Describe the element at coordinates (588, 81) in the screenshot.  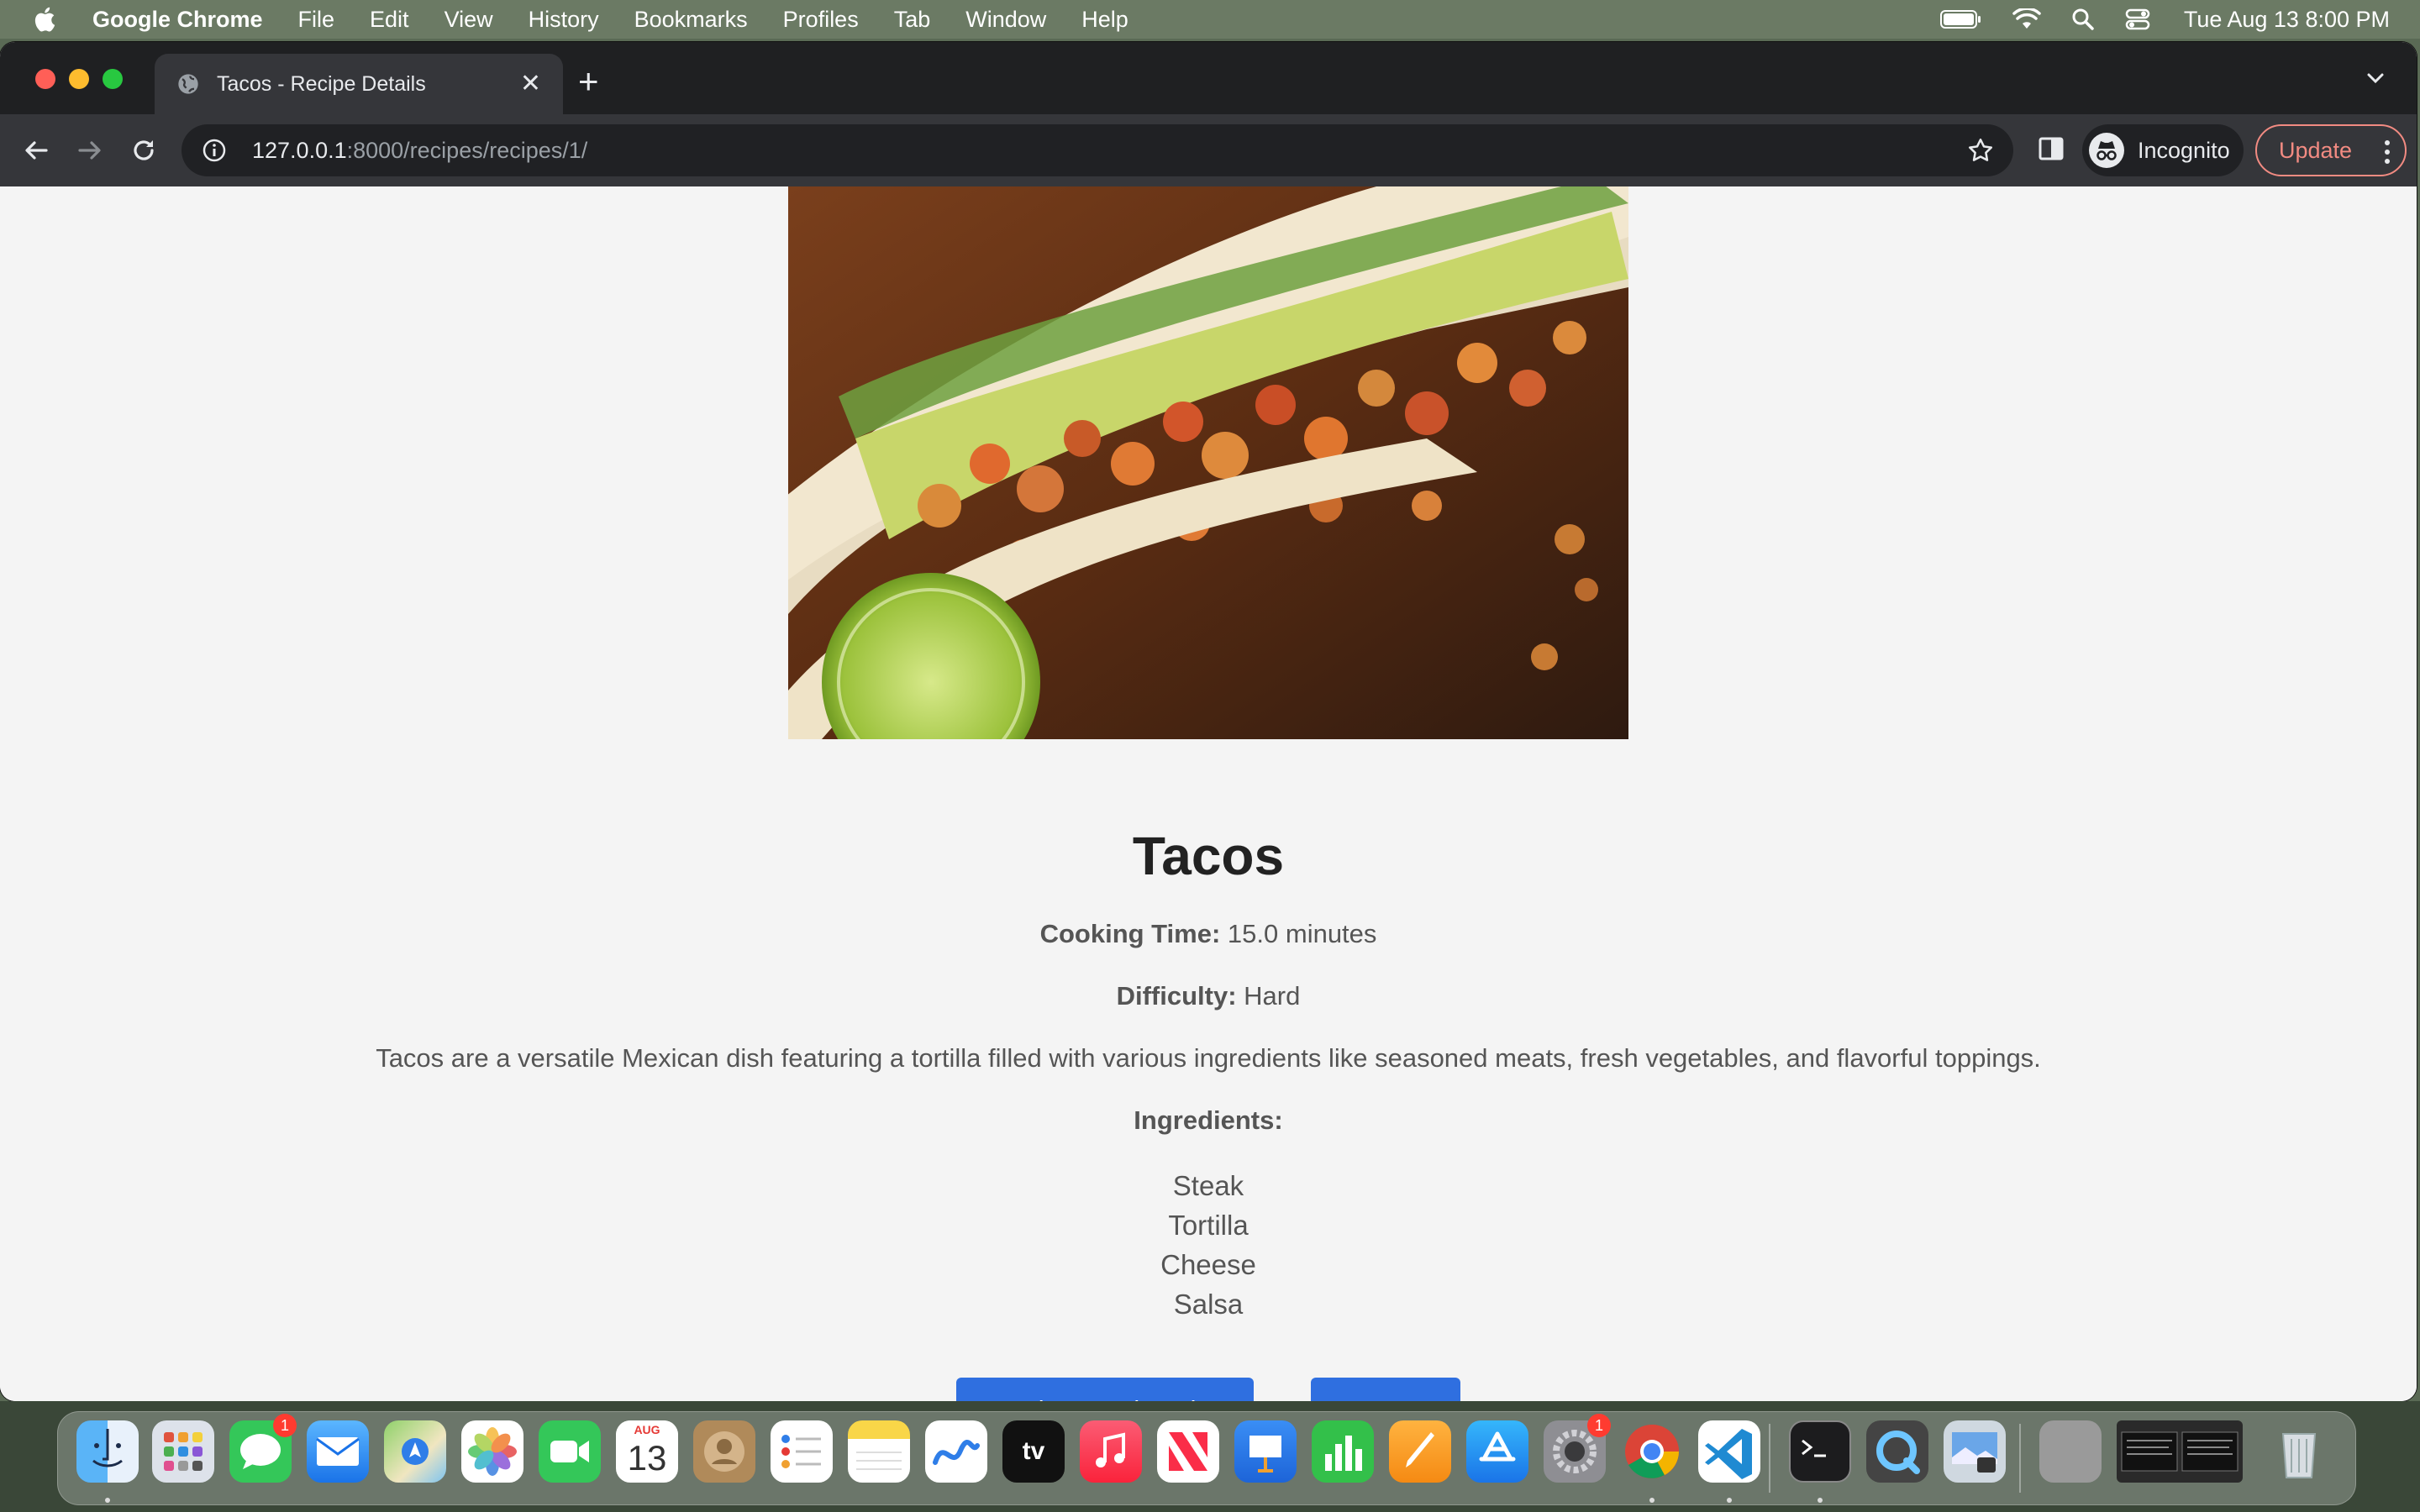
I see `new-tab-icon: +` at that location.